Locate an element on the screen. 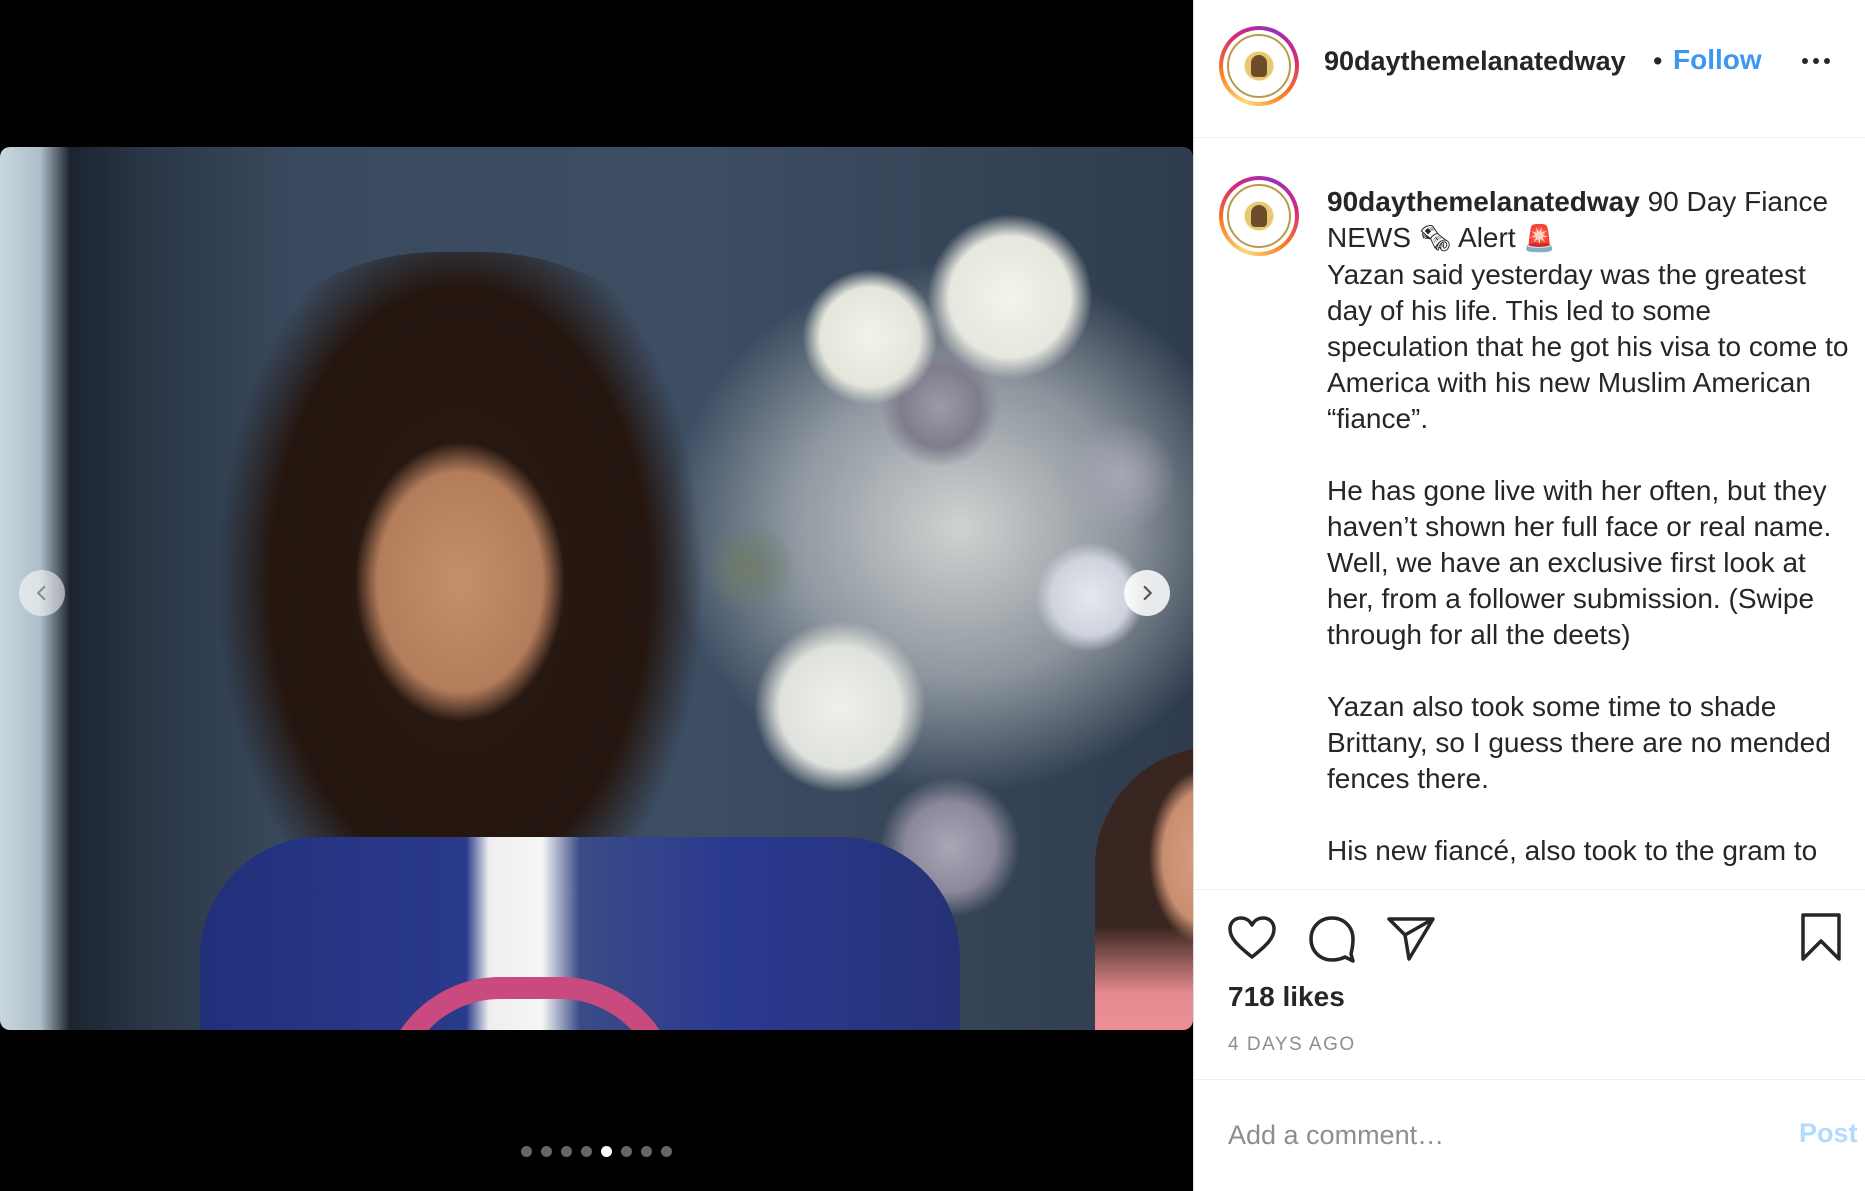 The height and width of the screenshot is (1191, 1865). more-options-icon is located at coordinates (1816, 61).